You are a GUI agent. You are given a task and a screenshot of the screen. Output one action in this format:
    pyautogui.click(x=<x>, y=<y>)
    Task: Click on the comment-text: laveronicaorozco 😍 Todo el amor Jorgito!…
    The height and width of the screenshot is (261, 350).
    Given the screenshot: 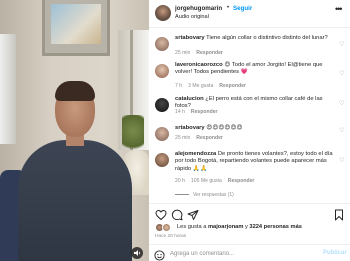 What is the action you would take?
    pyautogui.click(x=255, y=69)
    